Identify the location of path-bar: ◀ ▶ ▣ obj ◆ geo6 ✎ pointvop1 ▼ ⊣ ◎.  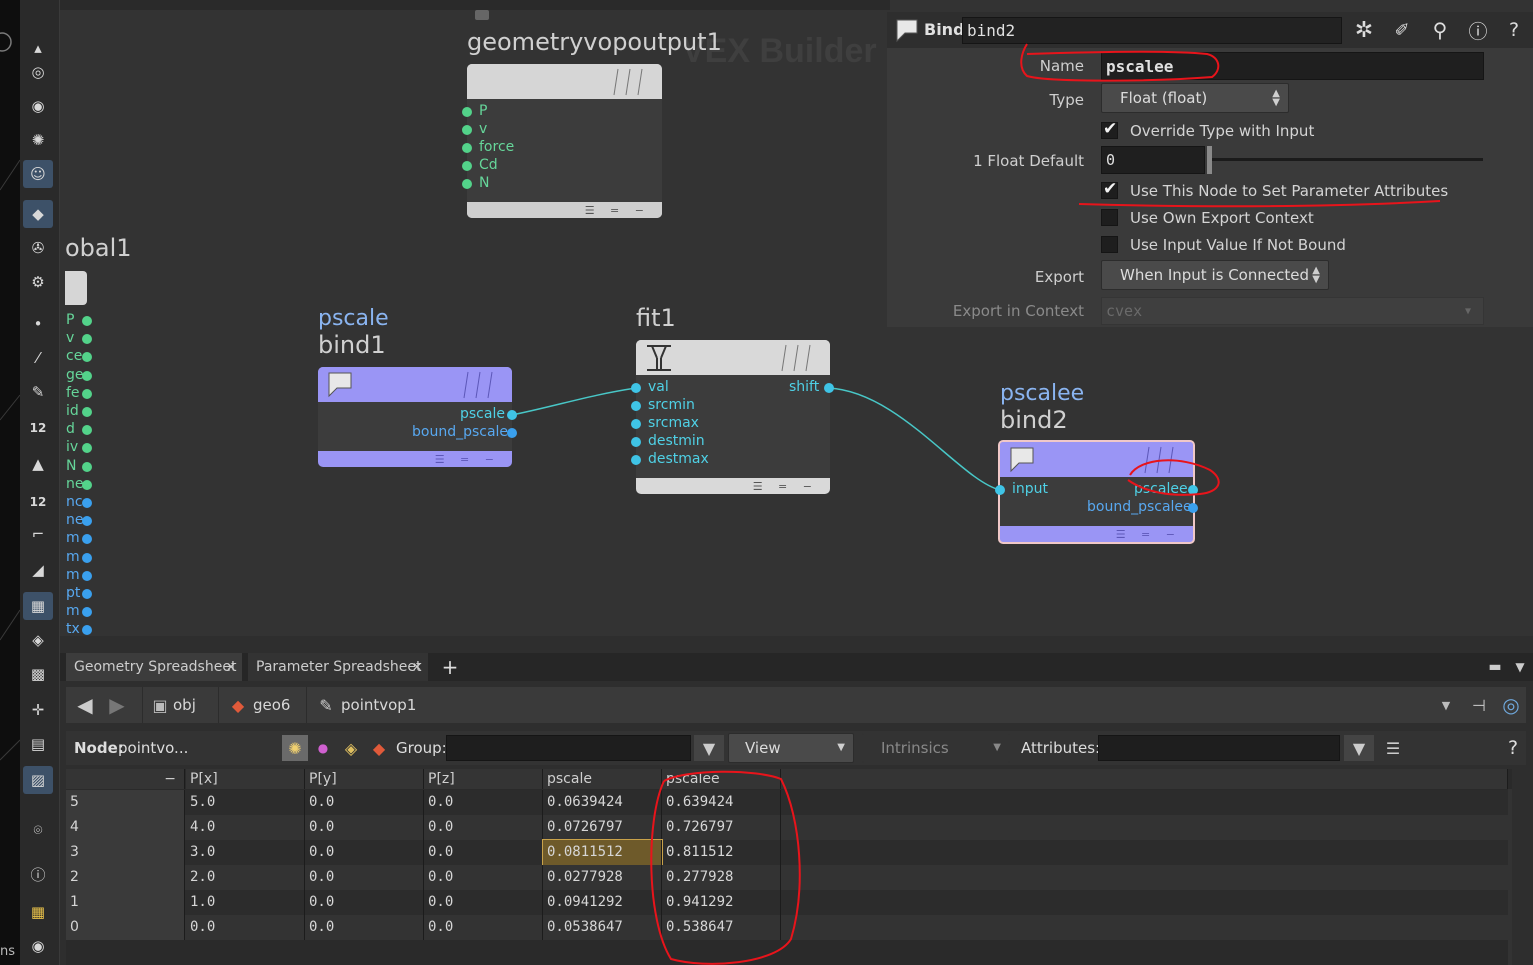
(796, 705).